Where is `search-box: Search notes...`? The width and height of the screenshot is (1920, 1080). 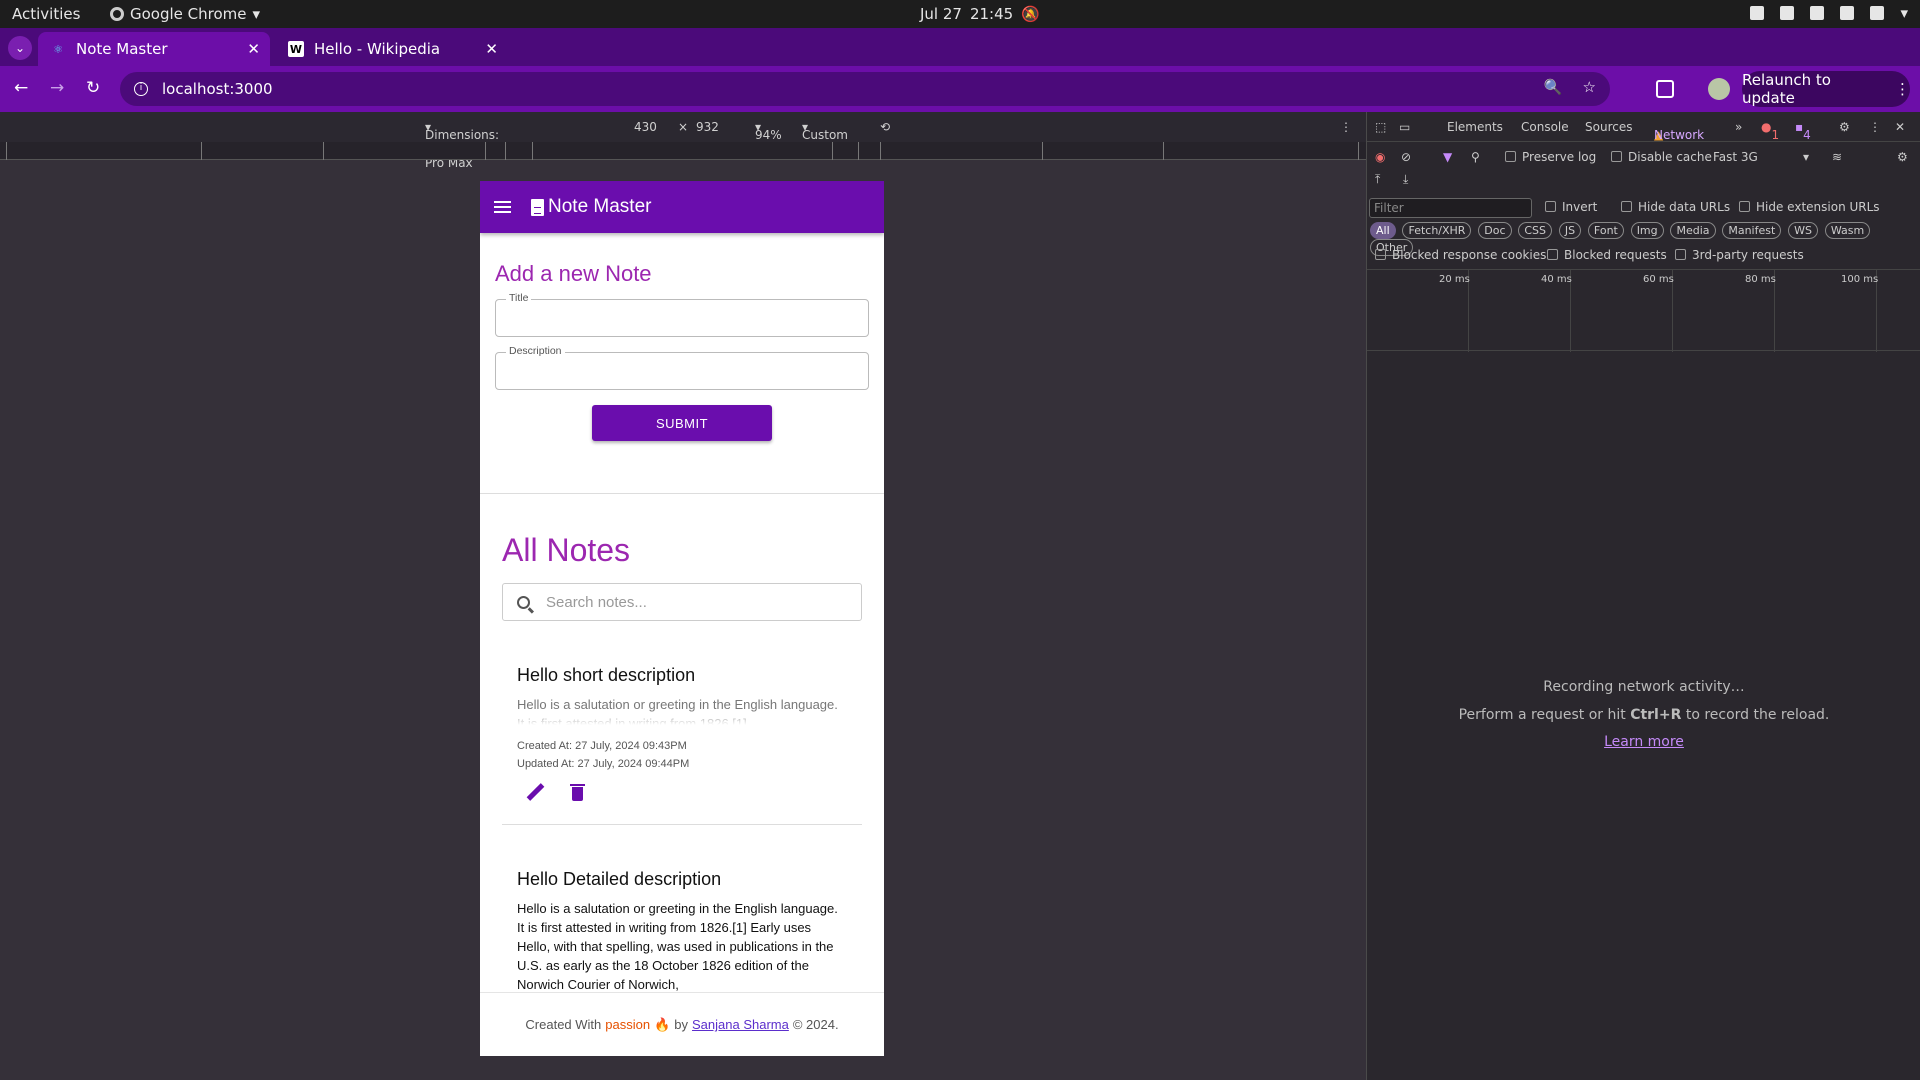
search-box: Search notes... is located at coordinates (682, 602).